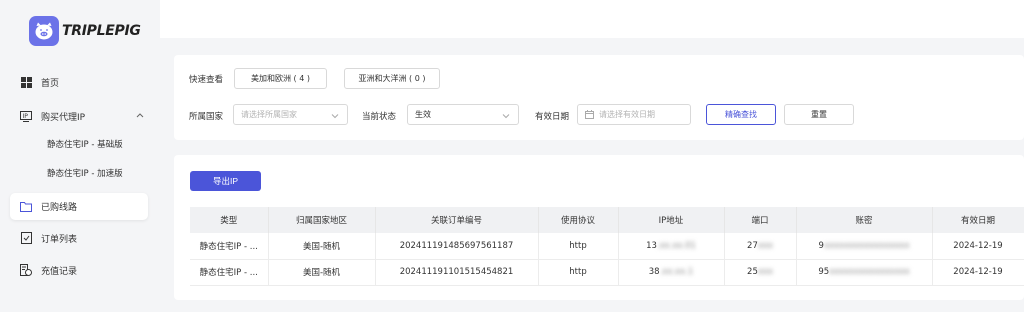 The height and width of the screenshot is (312, 1024). Describe the element at coordinates (280, 78) in the screenshot. I see `quick-filter-americas-europe-button: 美加和欧洲 ( 4 )` at that location.